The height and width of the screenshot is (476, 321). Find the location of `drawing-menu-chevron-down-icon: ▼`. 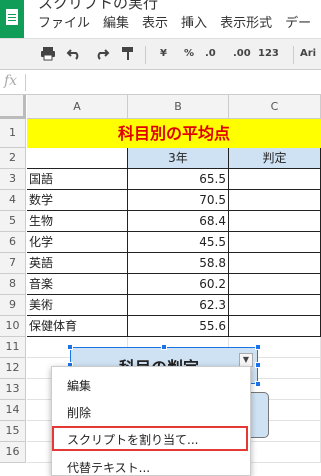

drawing-menu-chevron-down-icon: ▼ is located at coordinates (246, 360).